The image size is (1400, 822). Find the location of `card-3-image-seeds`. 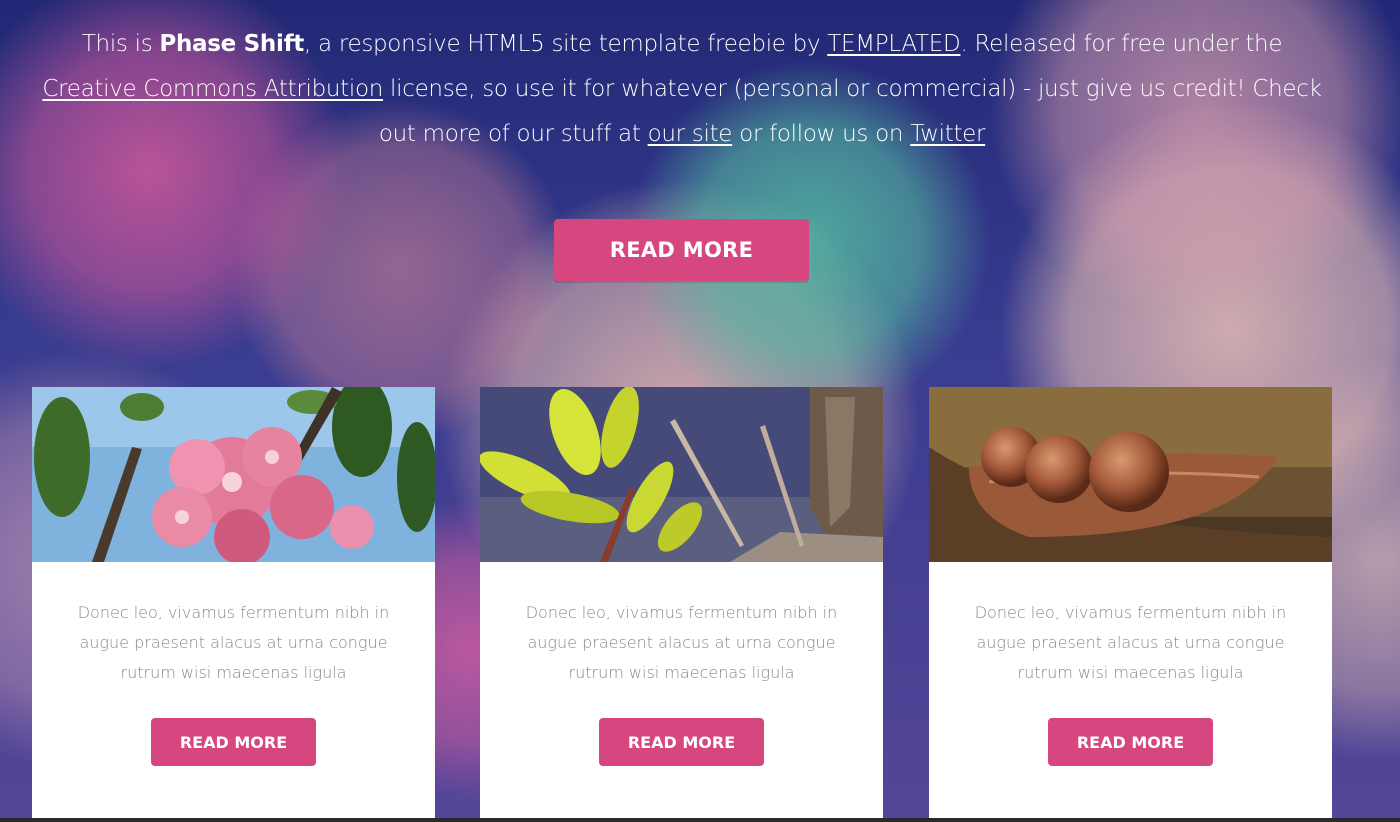

card-3-image-seeds is located at coordinates (1130, 474).